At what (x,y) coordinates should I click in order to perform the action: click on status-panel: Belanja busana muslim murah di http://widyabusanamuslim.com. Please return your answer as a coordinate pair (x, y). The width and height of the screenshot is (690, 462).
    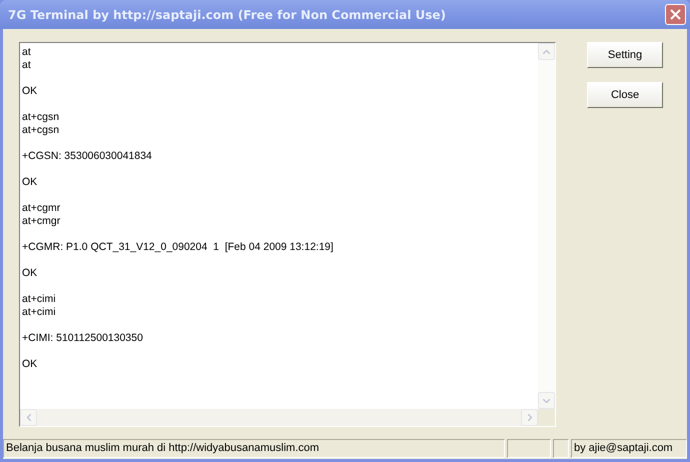
    Looking at the image, I should click on (254, 448).